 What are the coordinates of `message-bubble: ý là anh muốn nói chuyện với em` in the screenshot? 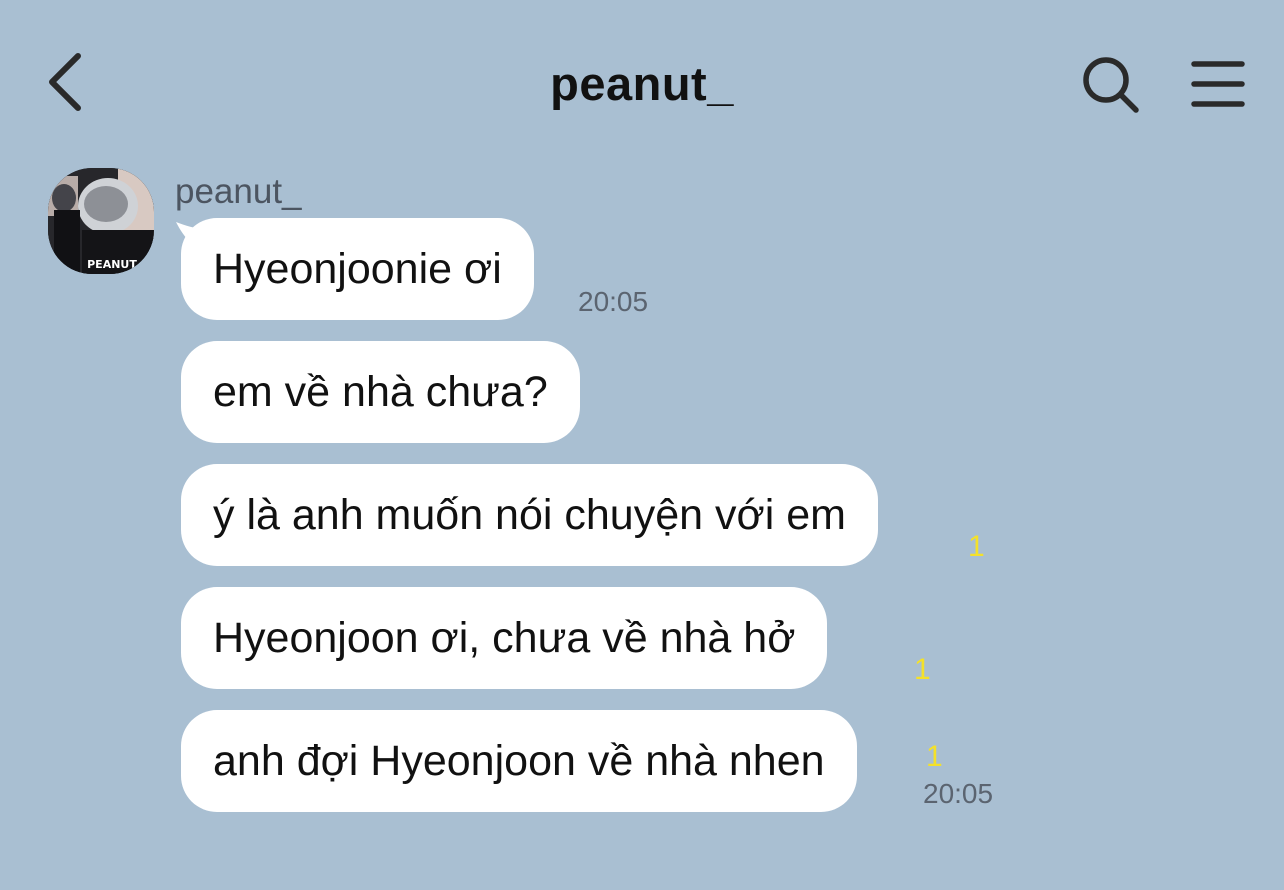 It's located at (529, 515).